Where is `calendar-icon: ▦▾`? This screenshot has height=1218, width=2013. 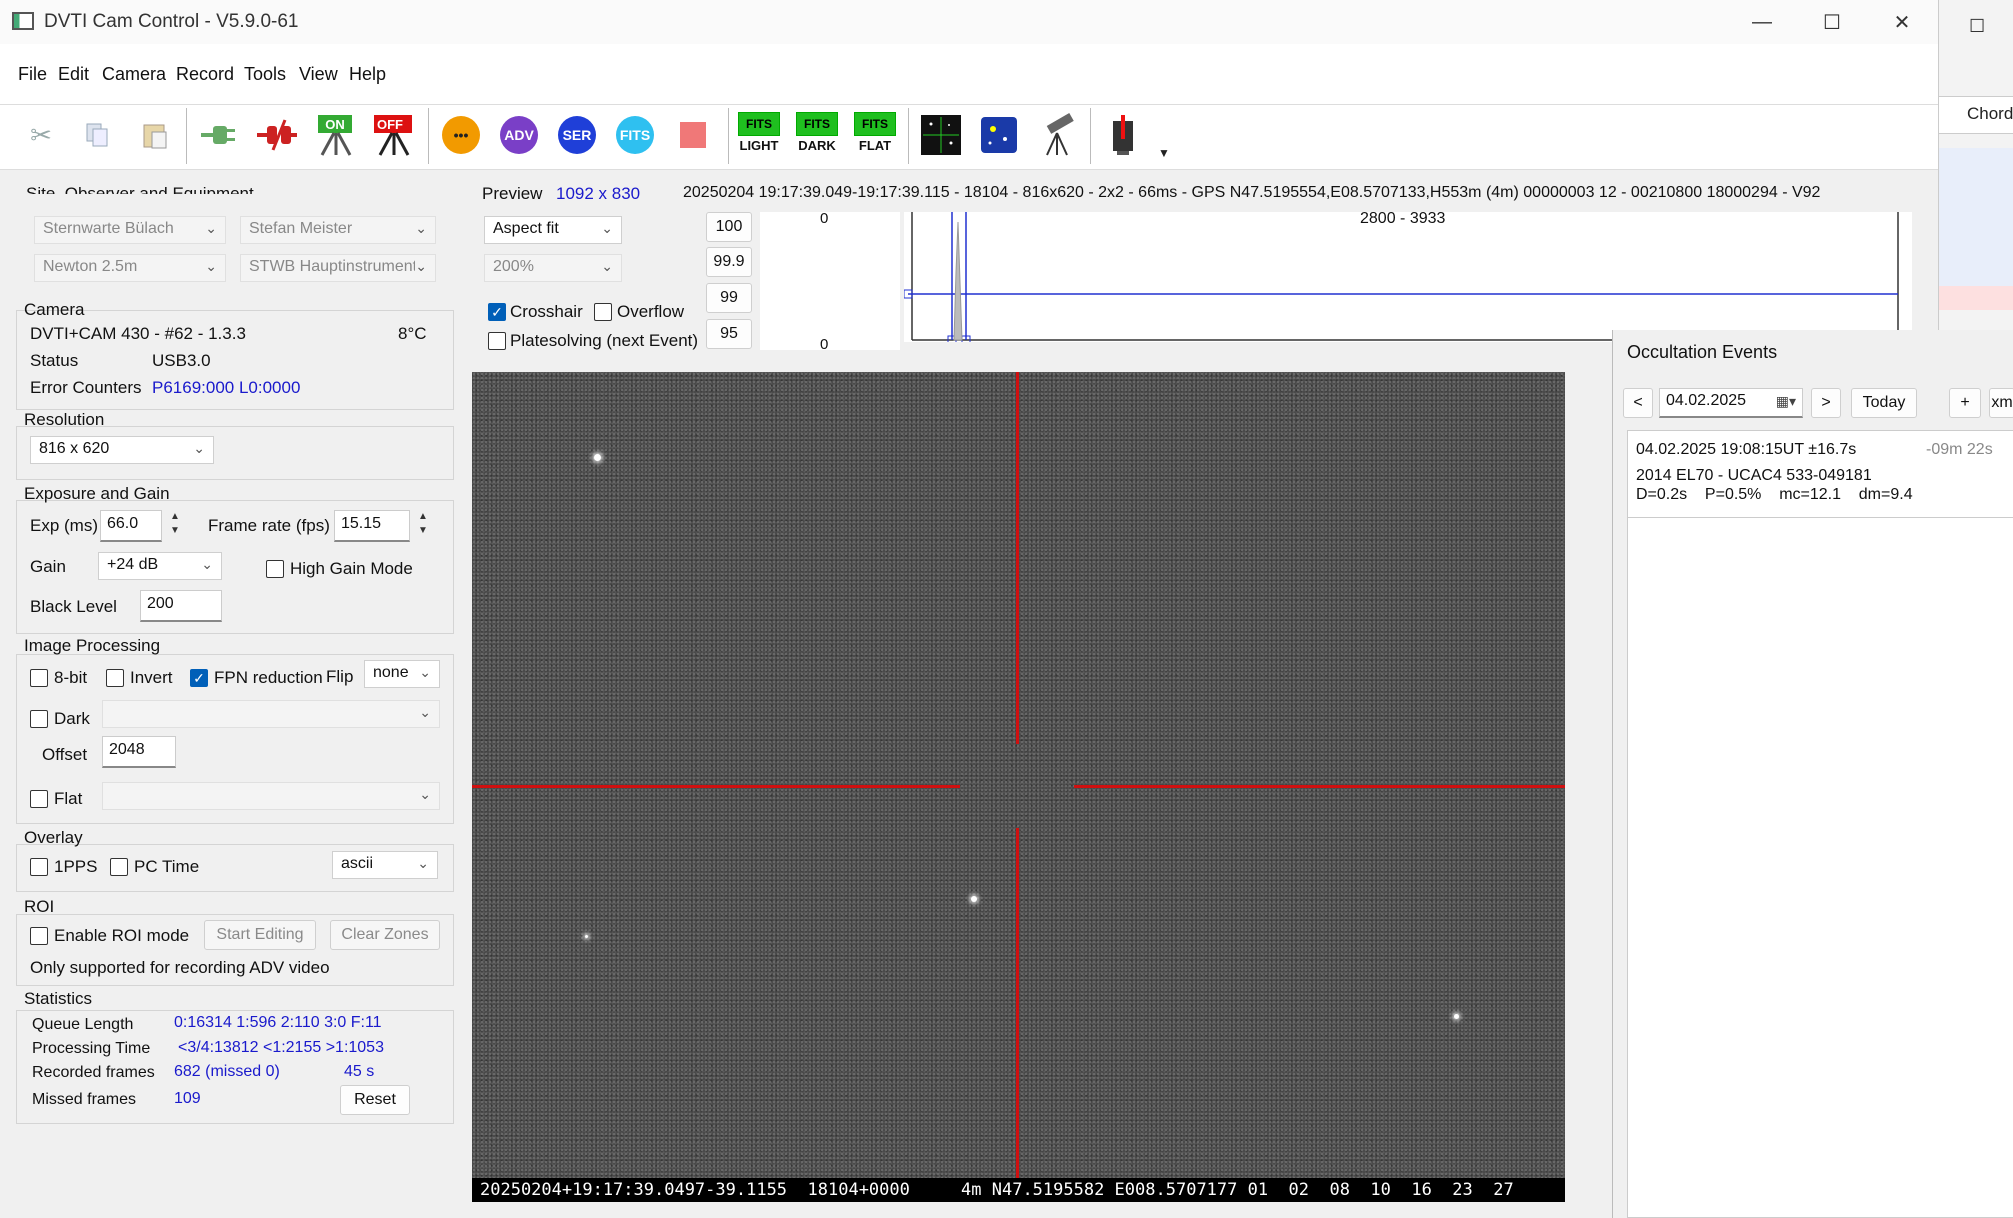
calendar-icon: ▦▾ is located at coordinates (1786, 401).